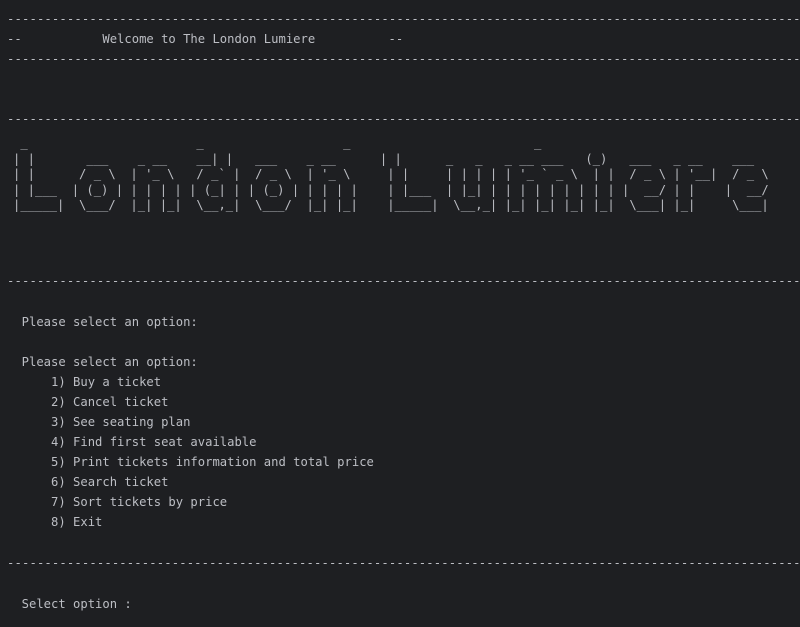 The width and height of the screenshot is (800, 627). Describe the element at coordinates (117, 502) in the screenshot. I see `menu-item-sort-tickets: 7) Sort tickets by price` at that location.